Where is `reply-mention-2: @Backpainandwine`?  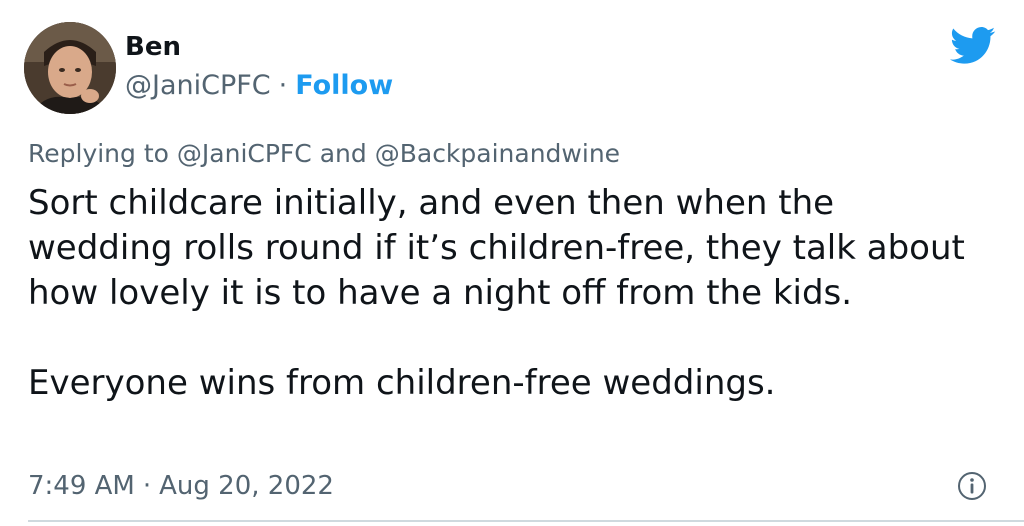
reply-mention-2: @Backpainandwine is located at coordinates (497, 153).